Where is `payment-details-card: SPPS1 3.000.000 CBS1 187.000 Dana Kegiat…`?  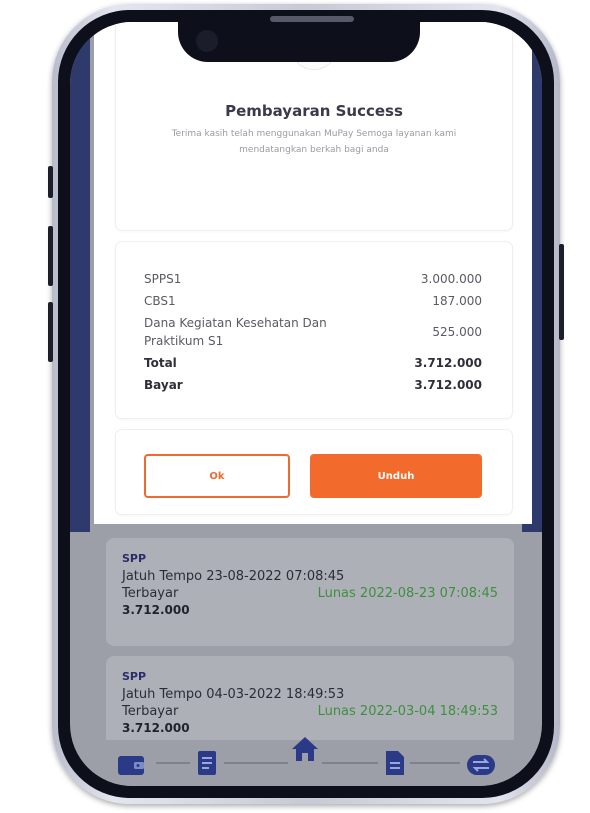 payment-details-card: SPPS1 3.000.000 CBS1 187.000 Dana Kegiat… is located at coordinates (314, 330).